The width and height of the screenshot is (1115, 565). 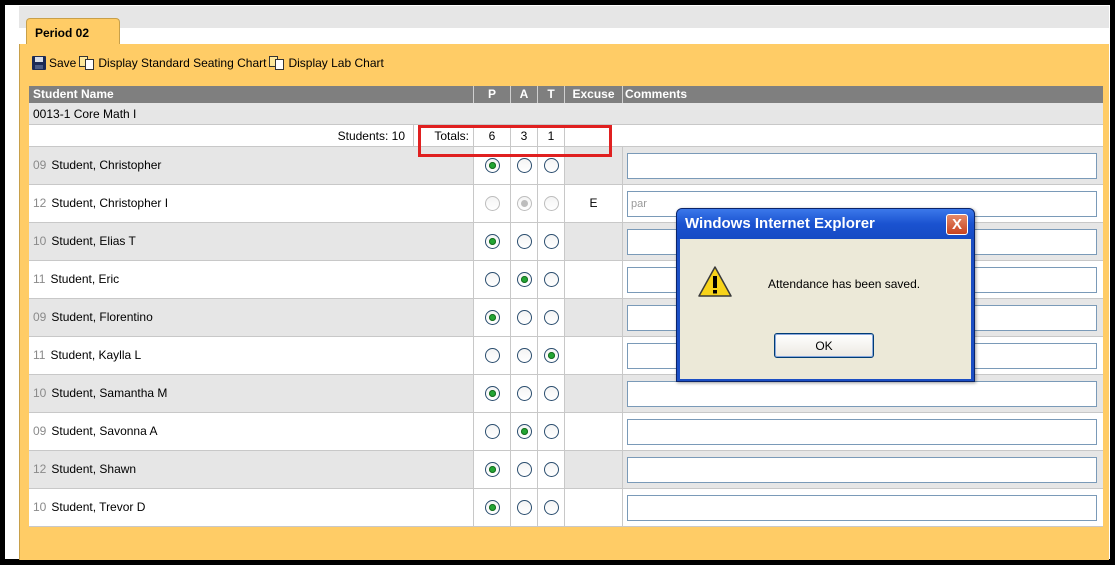 What do you see at coordinates (109, 393) in the screenshot?
I see `student-name: Student, Samantha M` at bounding box center [109, 393].